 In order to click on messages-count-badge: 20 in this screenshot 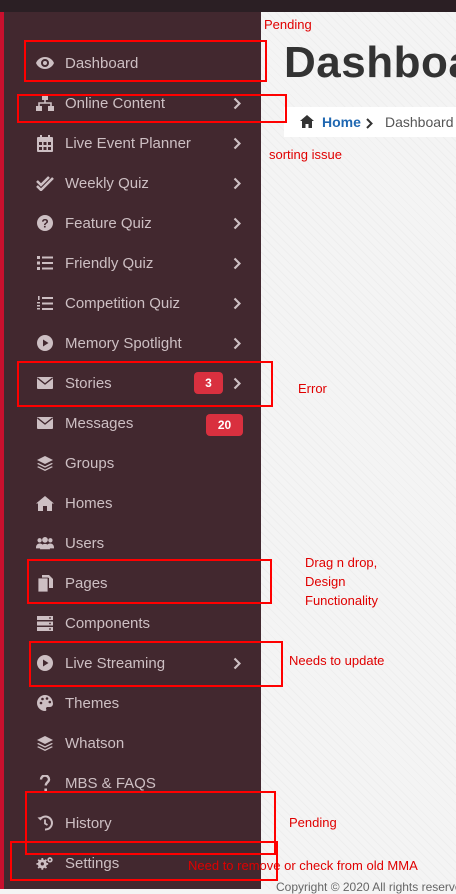, I will do `click(224, 425)`.